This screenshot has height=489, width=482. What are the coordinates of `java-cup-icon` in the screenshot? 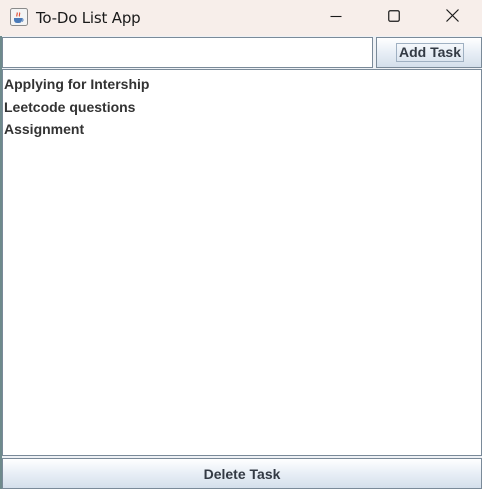 It's located at (19, 17).